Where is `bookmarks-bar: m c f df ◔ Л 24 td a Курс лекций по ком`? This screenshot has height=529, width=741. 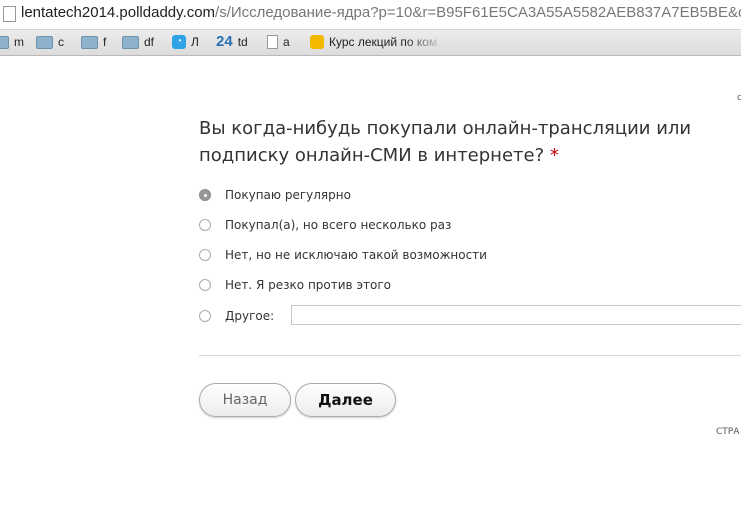 bookmarks-bar: m c f df ◔ Л 24 td a Курс лекций по ком is located at coordinates (370, 43).